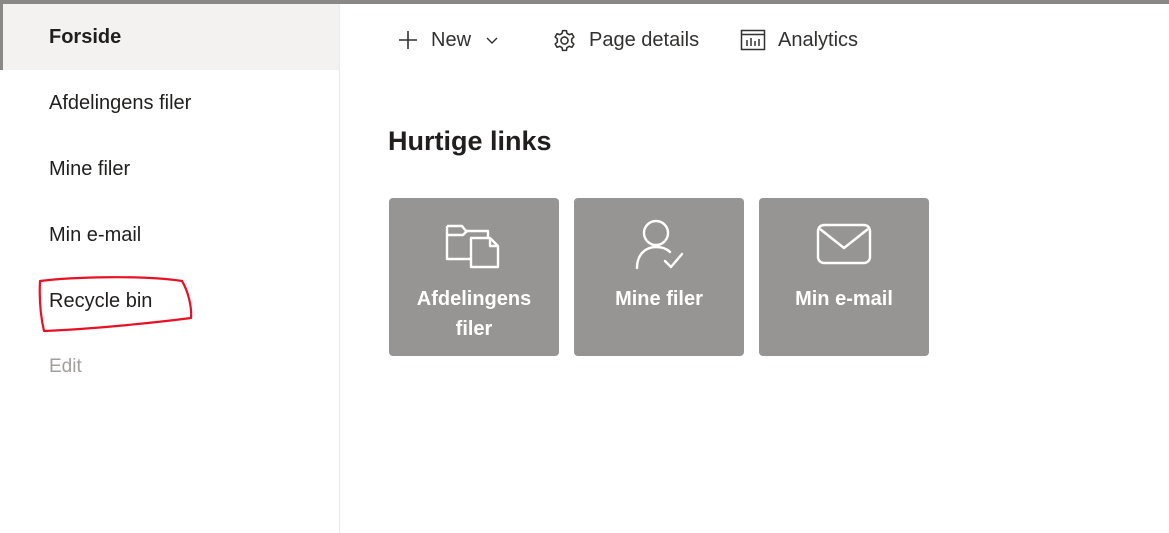 The height and width of the screenshot is (533, 1169). What do you see at coordinates (169, 235) in the screenshot?
I see `sidebar-item-min-email: Min e-mail` at bounding box center [169, 235].